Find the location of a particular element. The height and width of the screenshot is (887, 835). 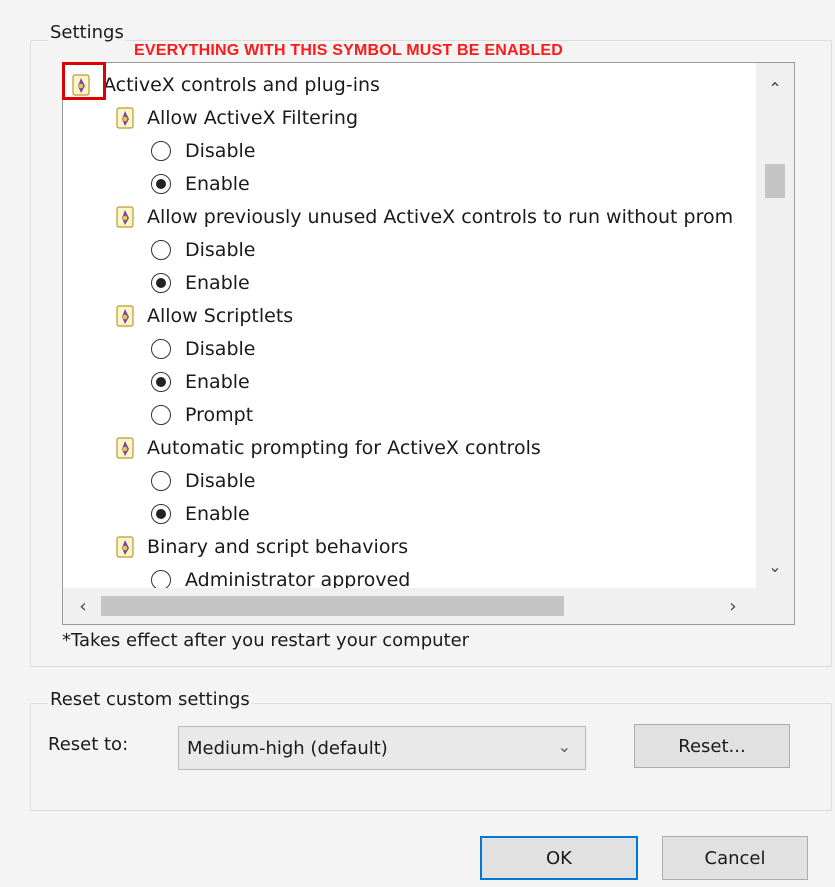

row-label: ActiveX controls and plug-ins is located at coordinates (241, 85).